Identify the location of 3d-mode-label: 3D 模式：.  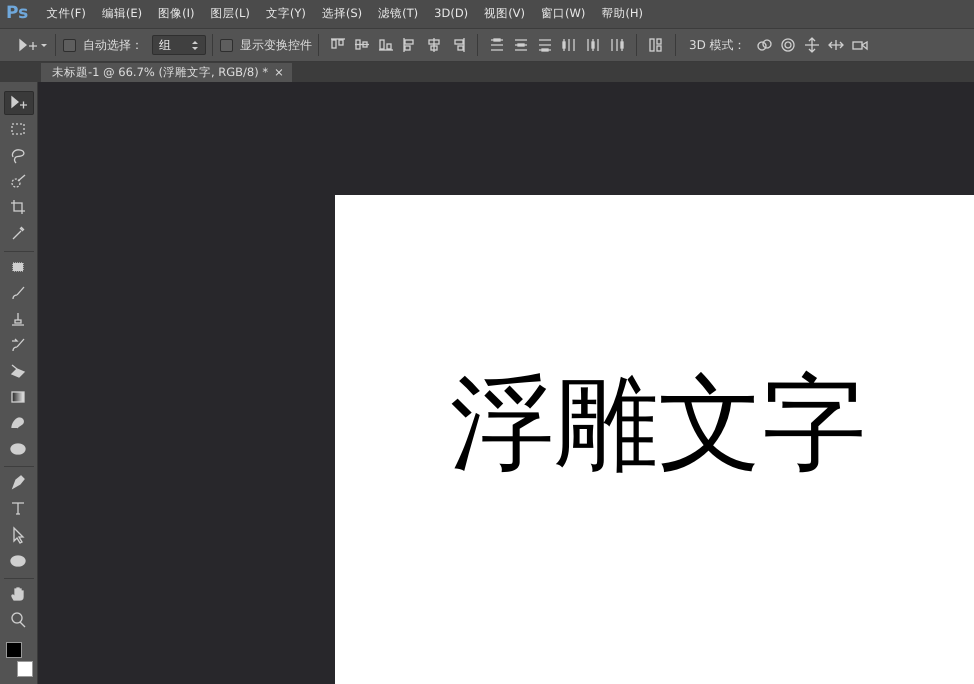
(717, 45).